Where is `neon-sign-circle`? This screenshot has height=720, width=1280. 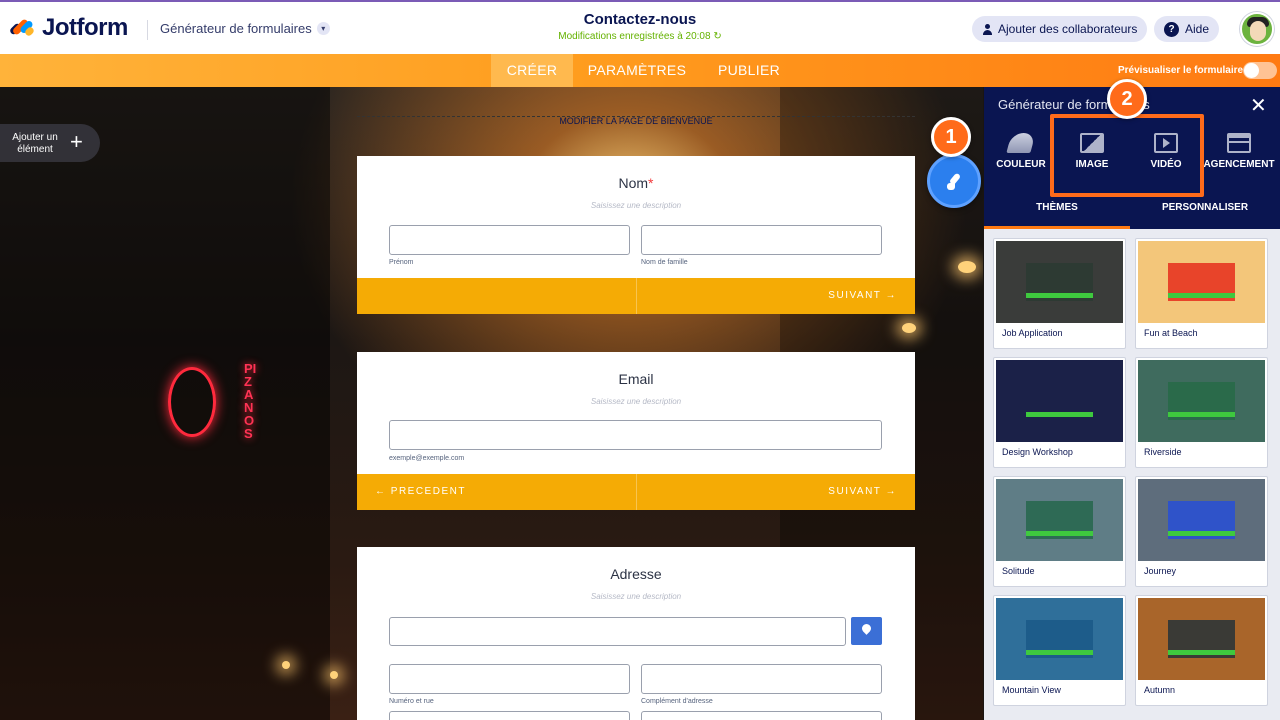 neon-sign-circle is located at coordinates (192, 402).